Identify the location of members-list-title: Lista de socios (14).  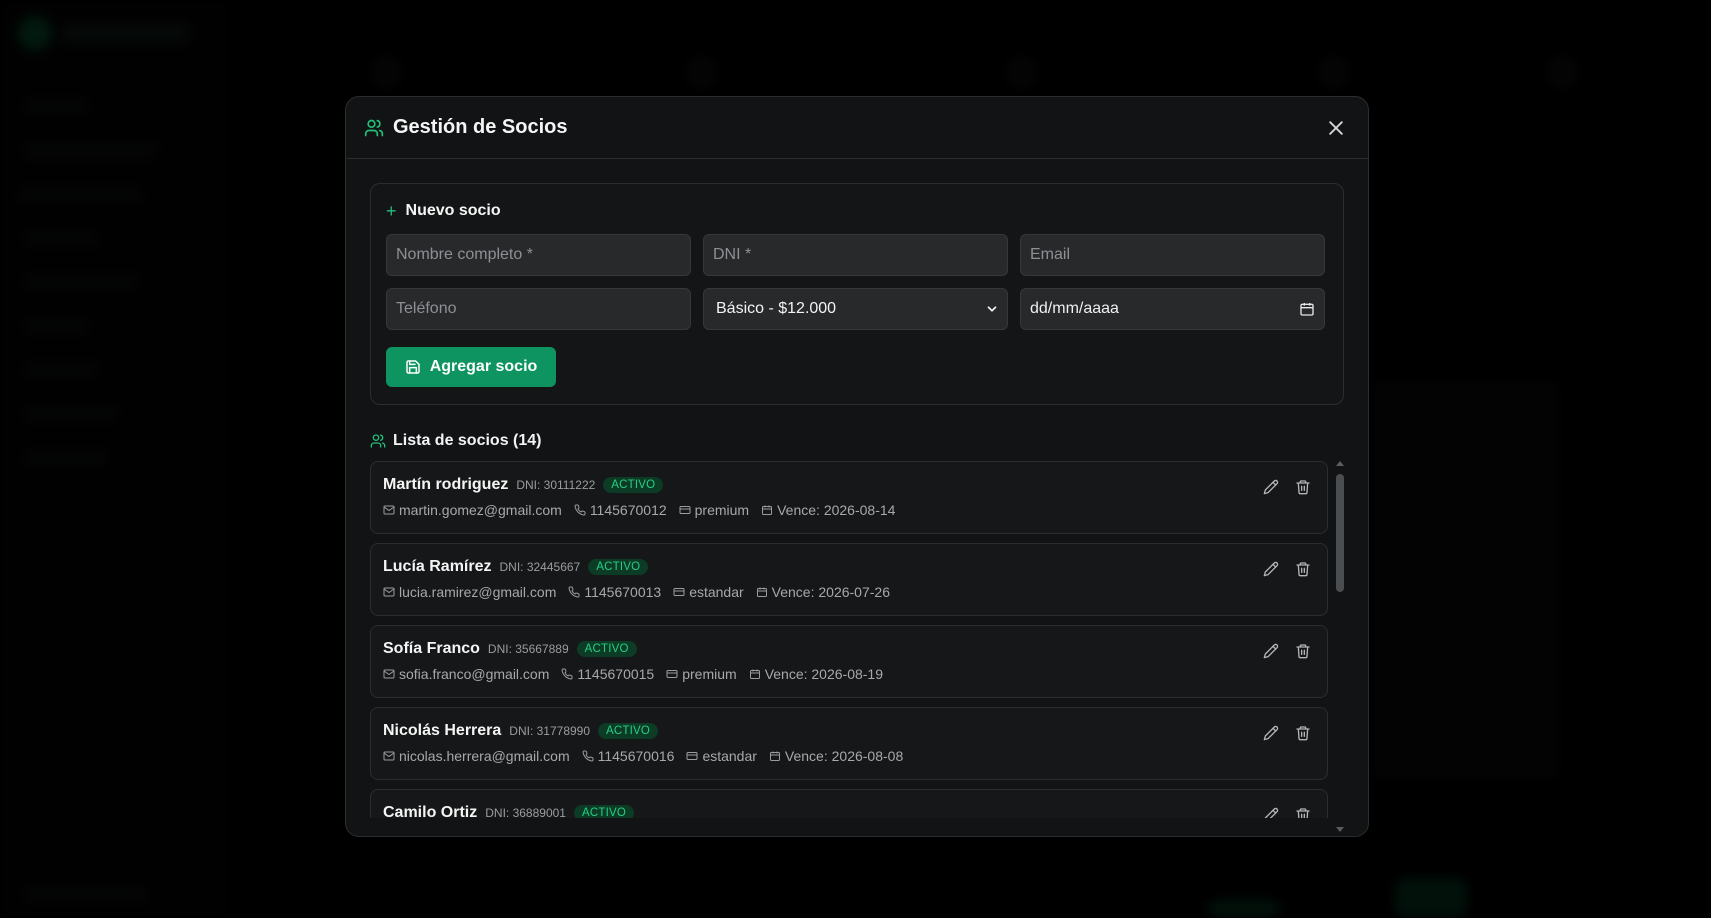
(857, 441).